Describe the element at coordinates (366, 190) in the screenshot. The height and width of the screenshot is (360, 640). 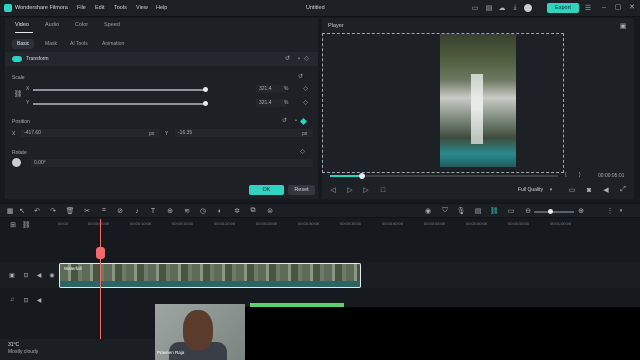
I see `play-icon: ▷` at that location.